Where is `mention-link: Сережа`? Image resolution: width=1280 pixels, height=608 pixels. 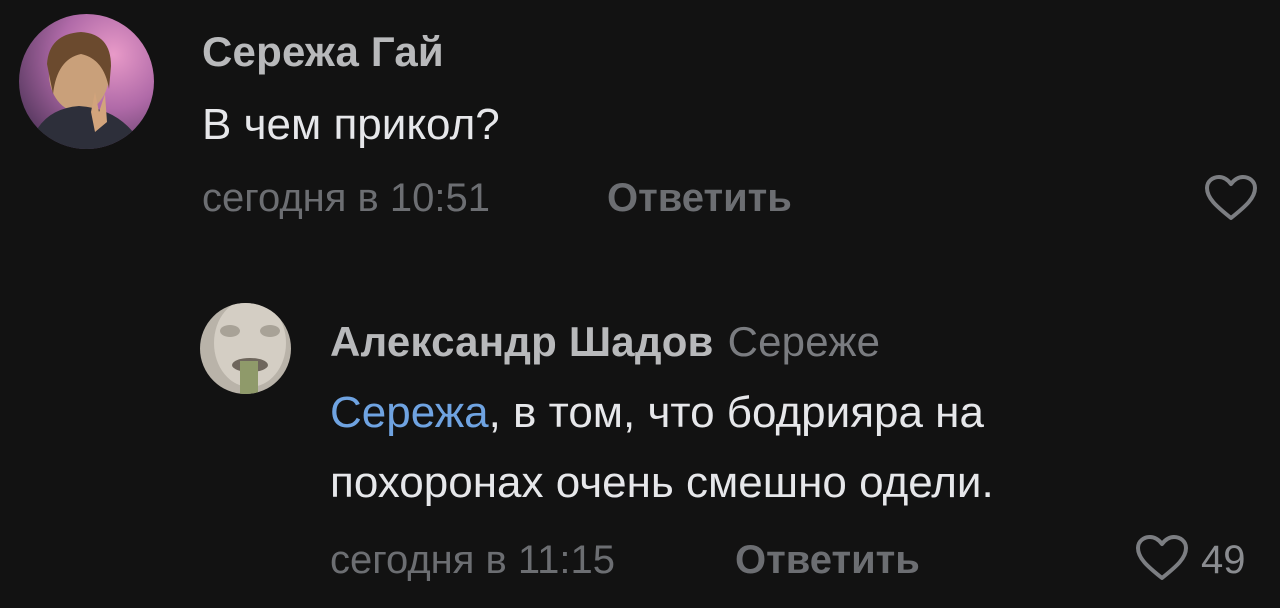
mention-link: Сережа is located at coordinates (409, 412).